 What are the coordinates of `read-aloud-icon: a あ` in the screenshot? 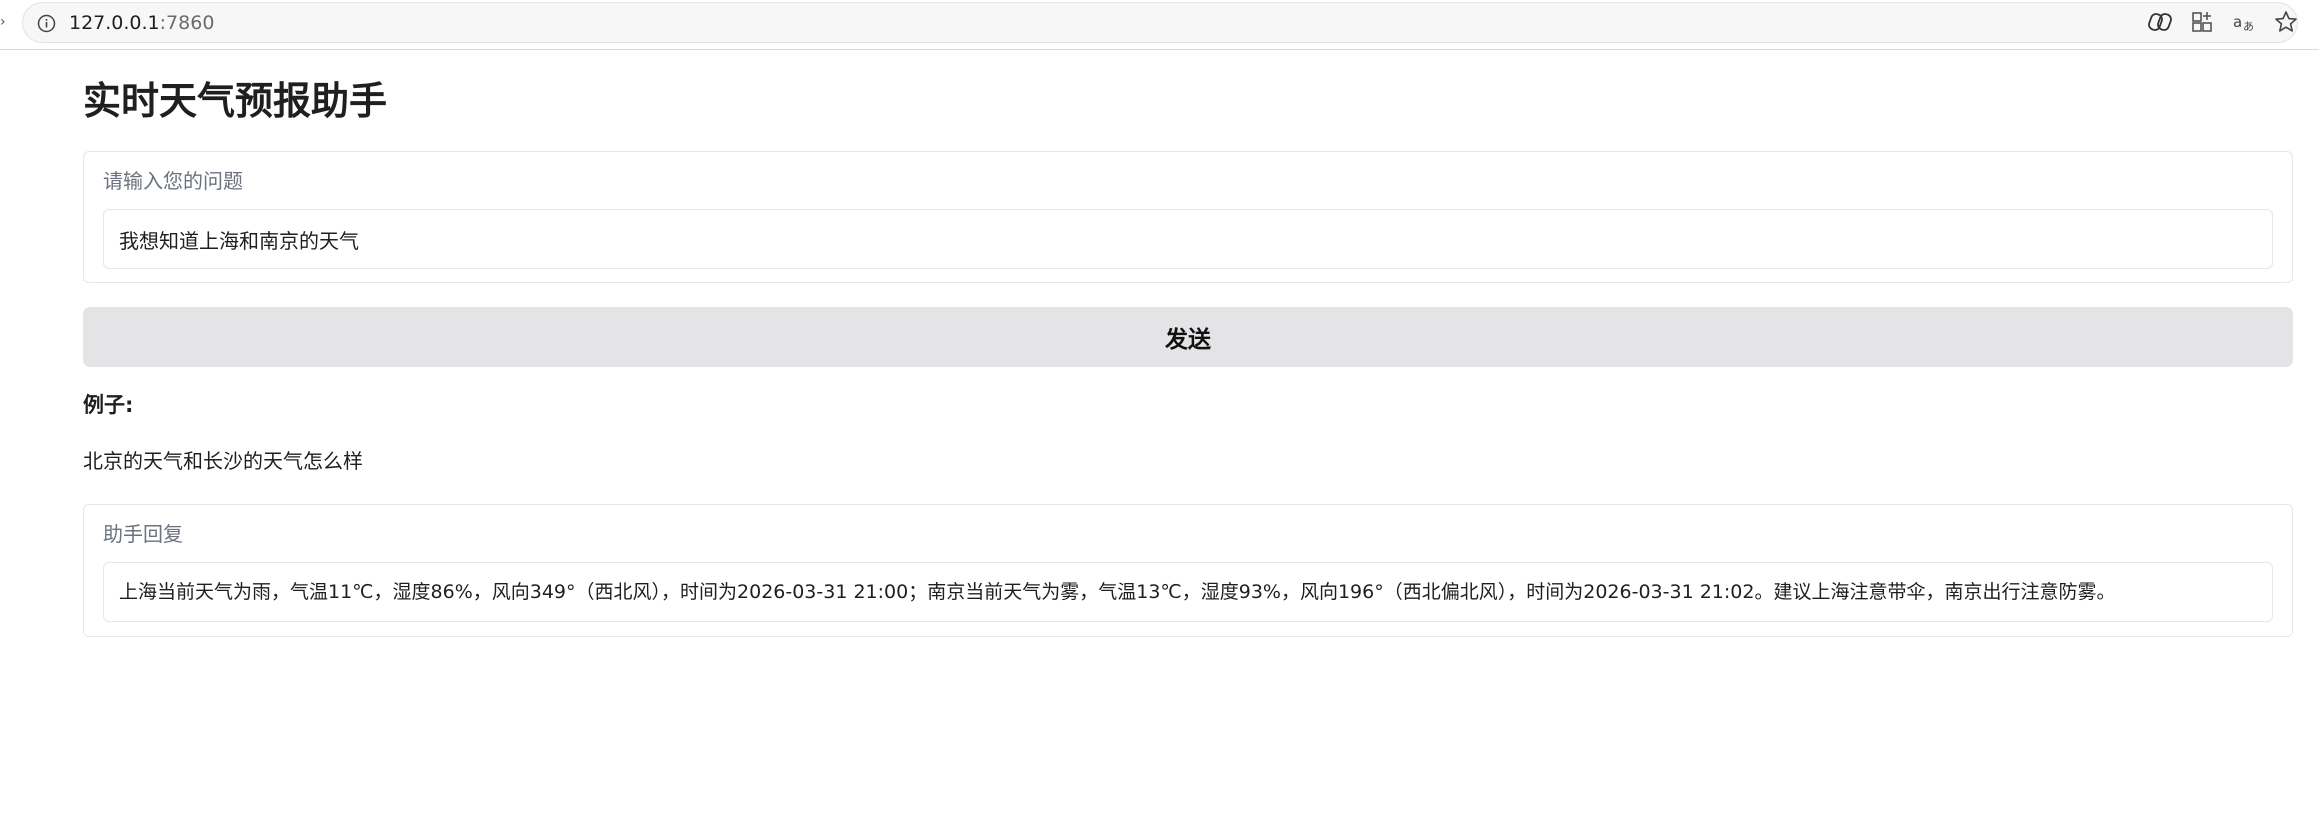 It's located at (2244, 22).